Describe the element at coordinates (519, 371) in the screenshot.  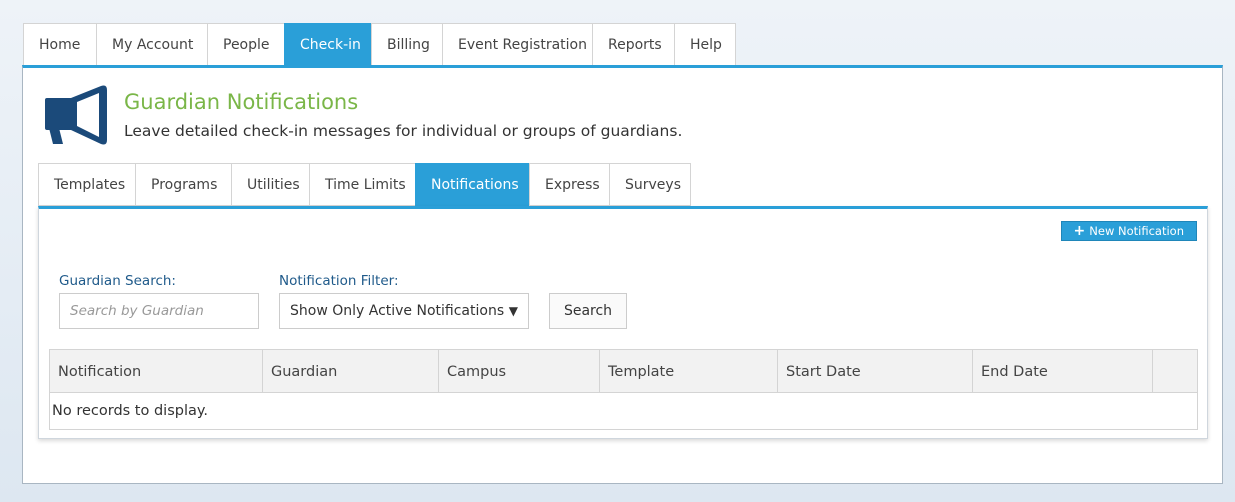
I see `column-campus: Campus` at that location.